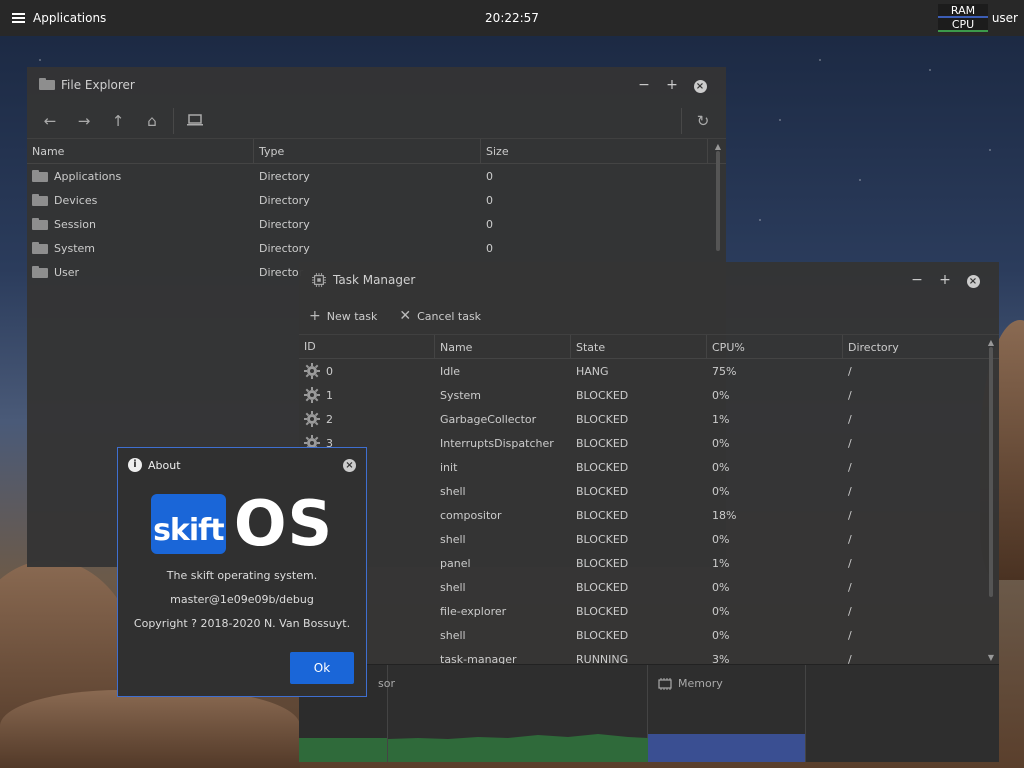  I want to click on task-cpu: 1%, so click(721, 563).